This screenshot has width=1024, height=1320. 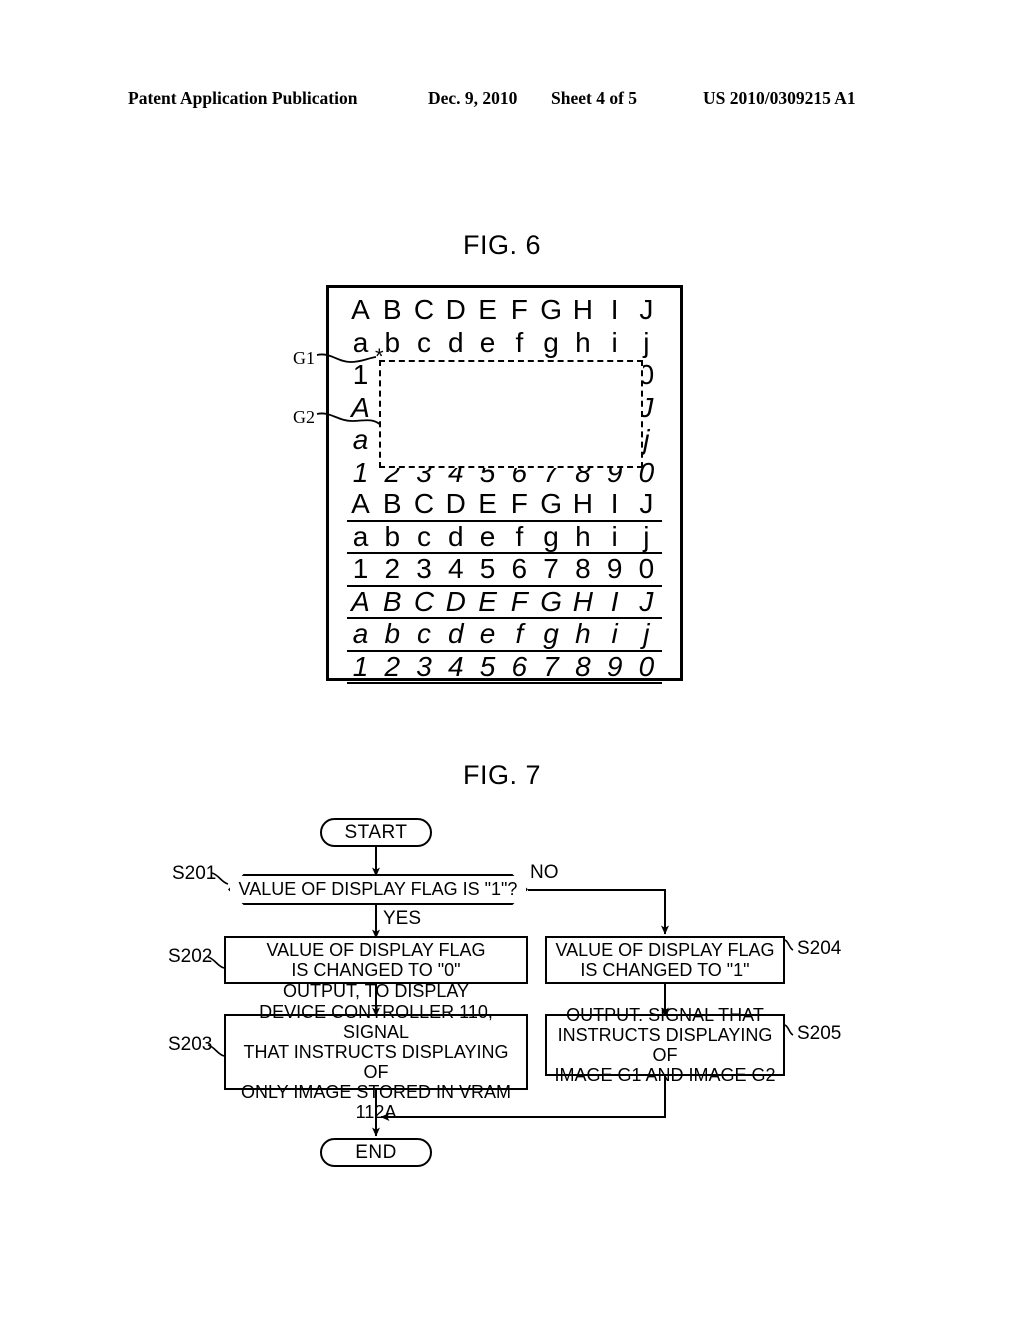 What do you see at coordinates (379, 356) in the screenshot?
I see `asterisk-marker-icon: *` at bounding box center [379, 356].